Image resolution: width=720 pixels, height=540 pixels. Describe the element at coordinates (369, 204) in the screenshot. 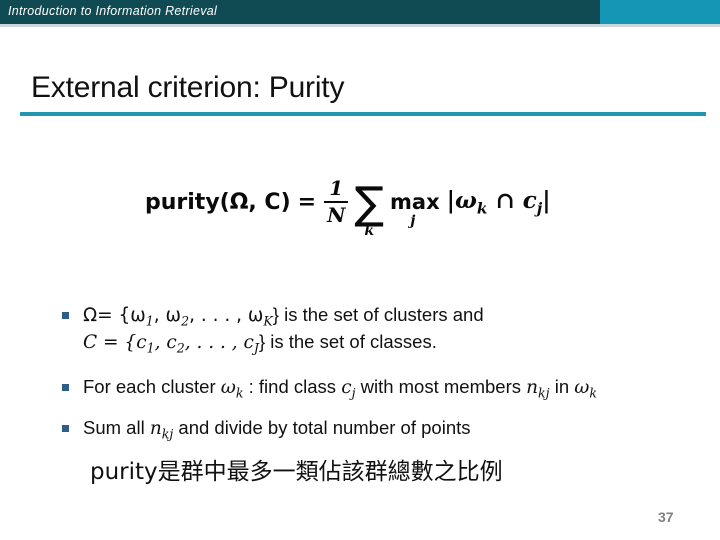

I see `sigma-glyph: ∑` at that location.